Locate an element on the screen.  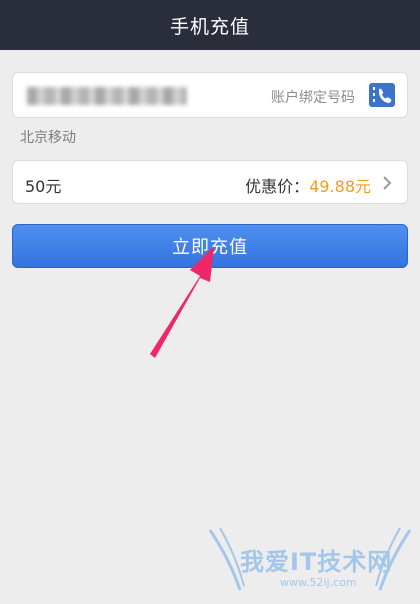
discount-price: 优惠价：49.88元 is located at coordinates (308, 185).